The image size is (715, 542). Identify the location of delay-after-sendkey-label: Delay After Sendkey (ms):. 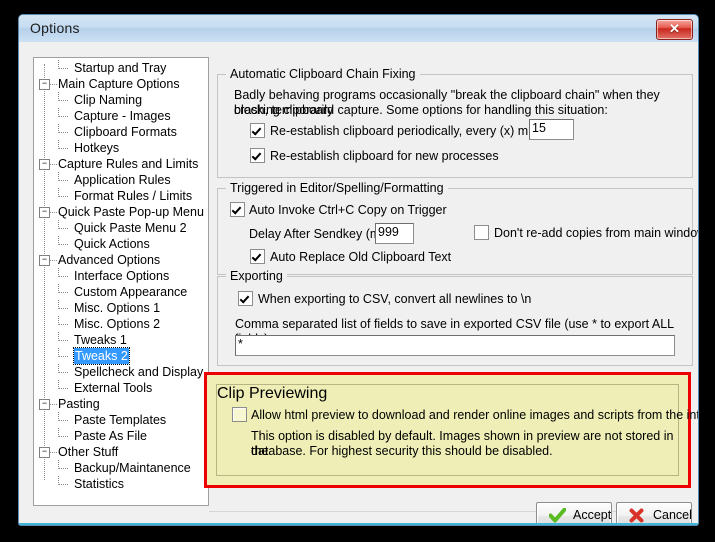
(322, 234).